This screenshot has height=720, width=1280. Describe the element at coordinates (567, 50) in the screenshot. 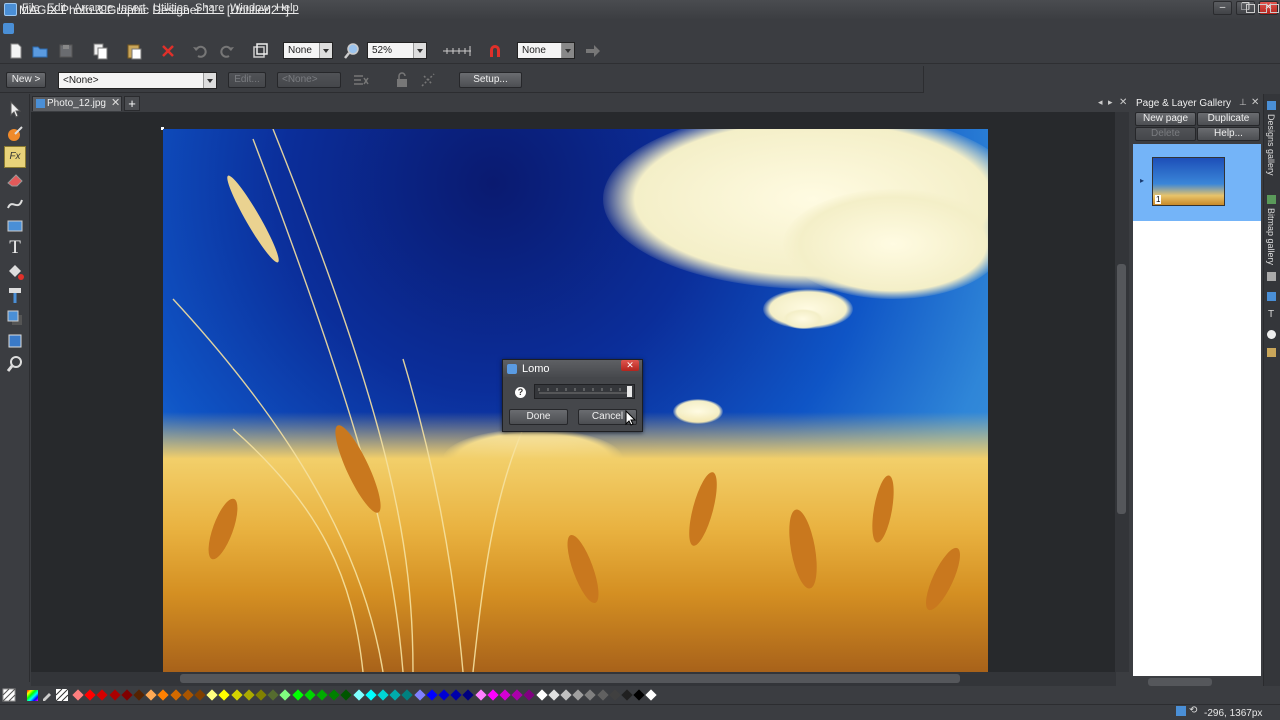

I see `chevron-right-icon` at that location.